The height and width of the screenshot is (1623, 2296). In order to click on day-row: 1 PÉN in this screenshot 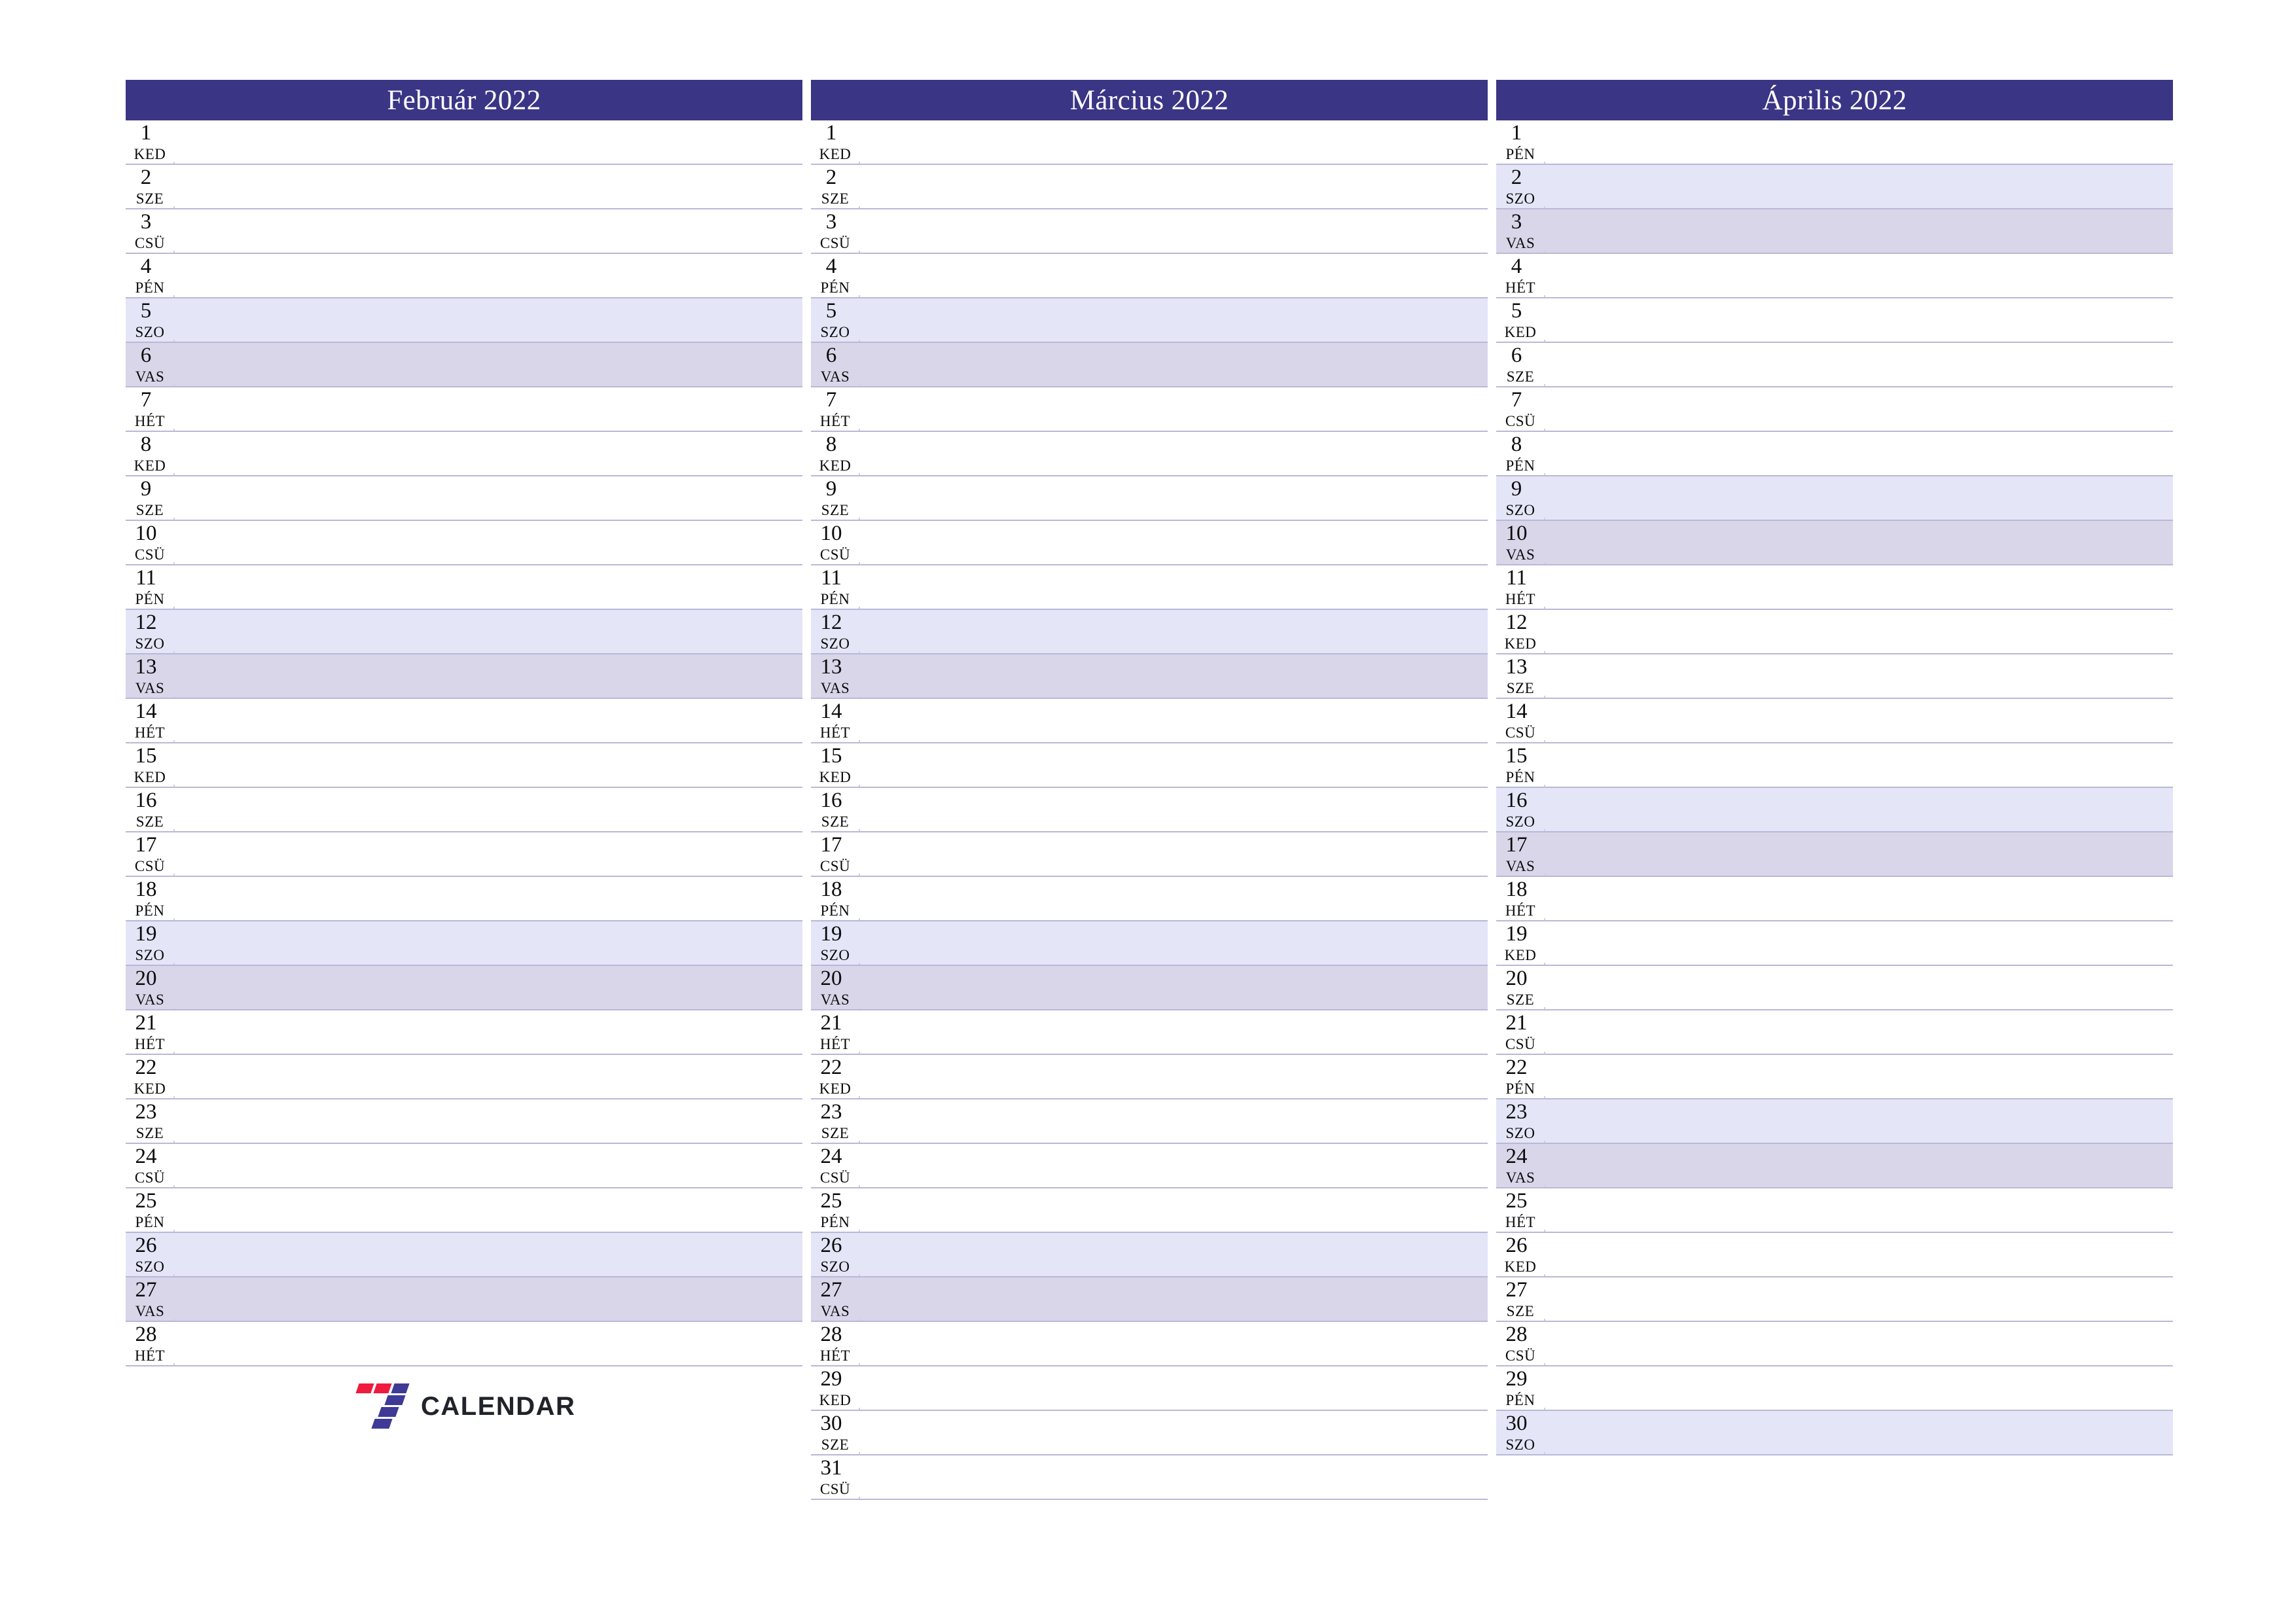, I will do `click(1834, 142)`.